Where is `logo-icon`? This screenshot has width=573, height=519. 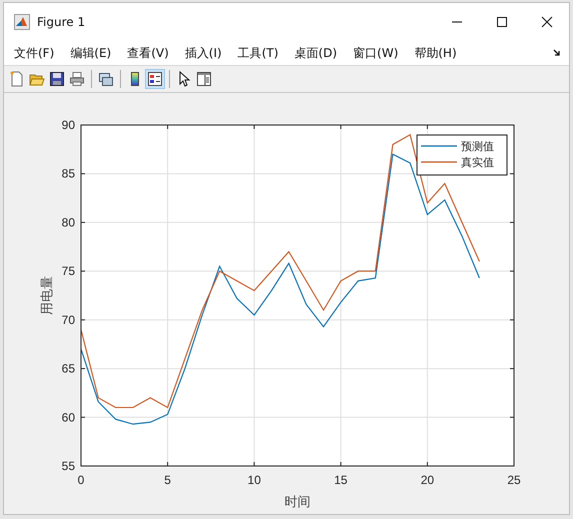 logo-icon is located at coordinates (22, 22).